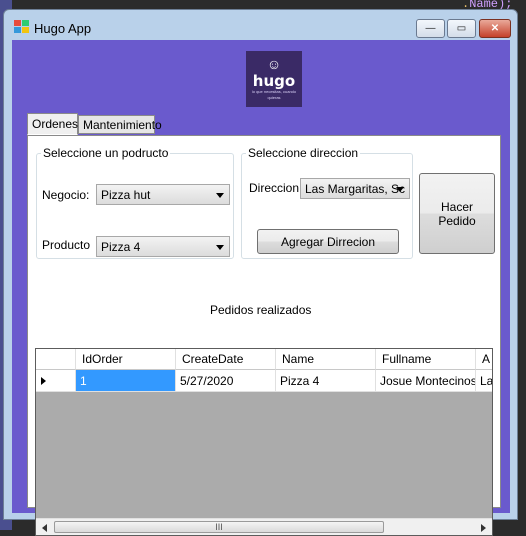  Describe the element at coordinates (66, 195) in the screenshot. I see `negocio-label: Negocio:` at that location.